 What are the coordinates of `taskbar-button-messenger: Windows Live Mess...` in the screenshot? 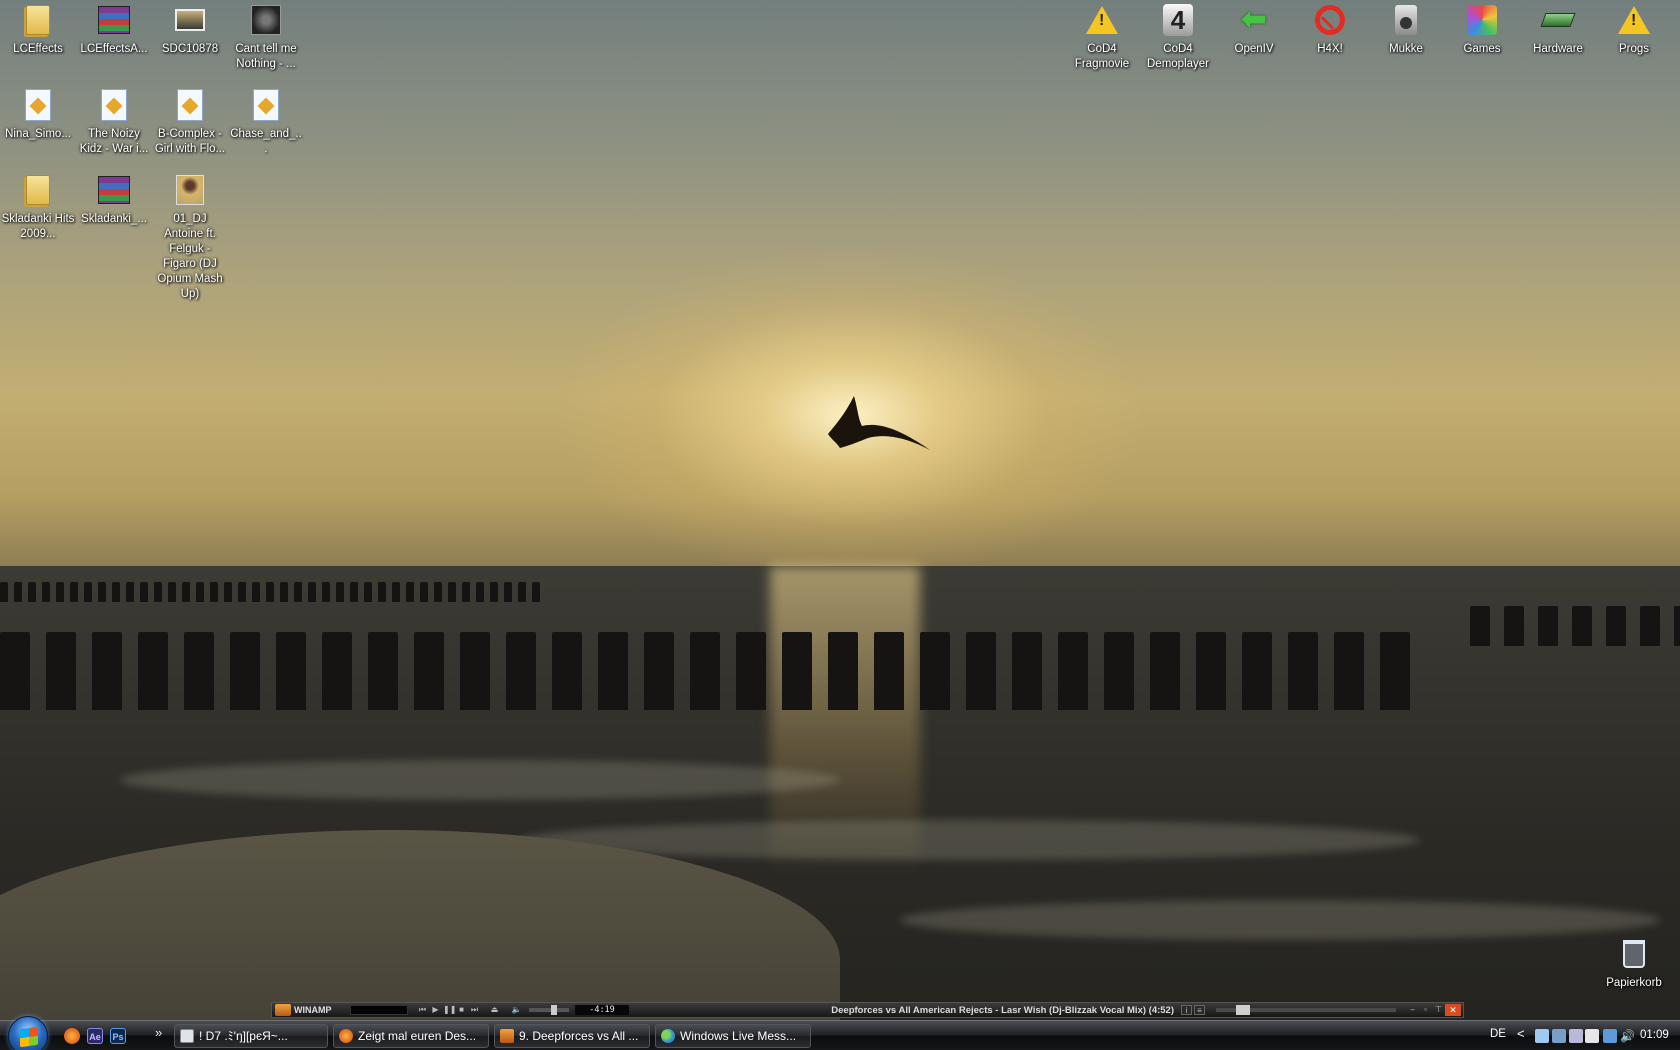 It's located at (733, 1036).